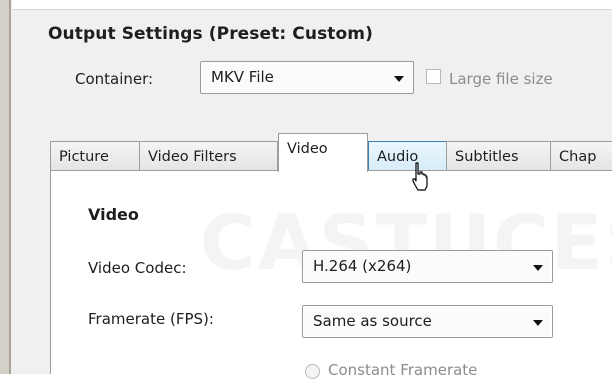  I want to click on video-section-title: Video, so click(113, 214).